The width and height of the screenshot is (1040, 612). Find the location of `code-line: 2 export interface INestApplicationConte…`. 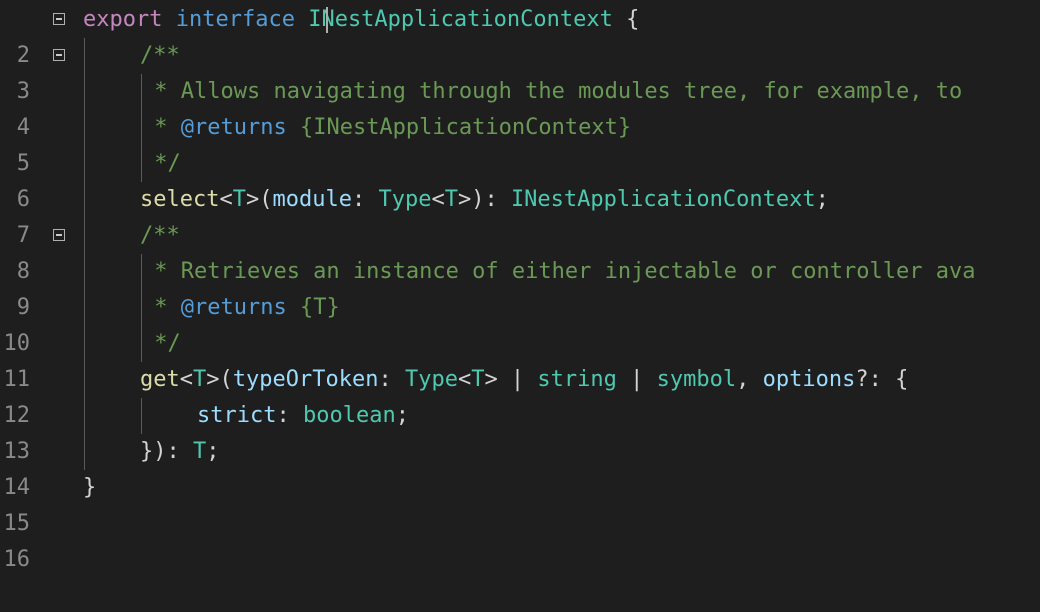

code-line: 2 export interface INestApplicationConte… is located at coordinates (520, 35).